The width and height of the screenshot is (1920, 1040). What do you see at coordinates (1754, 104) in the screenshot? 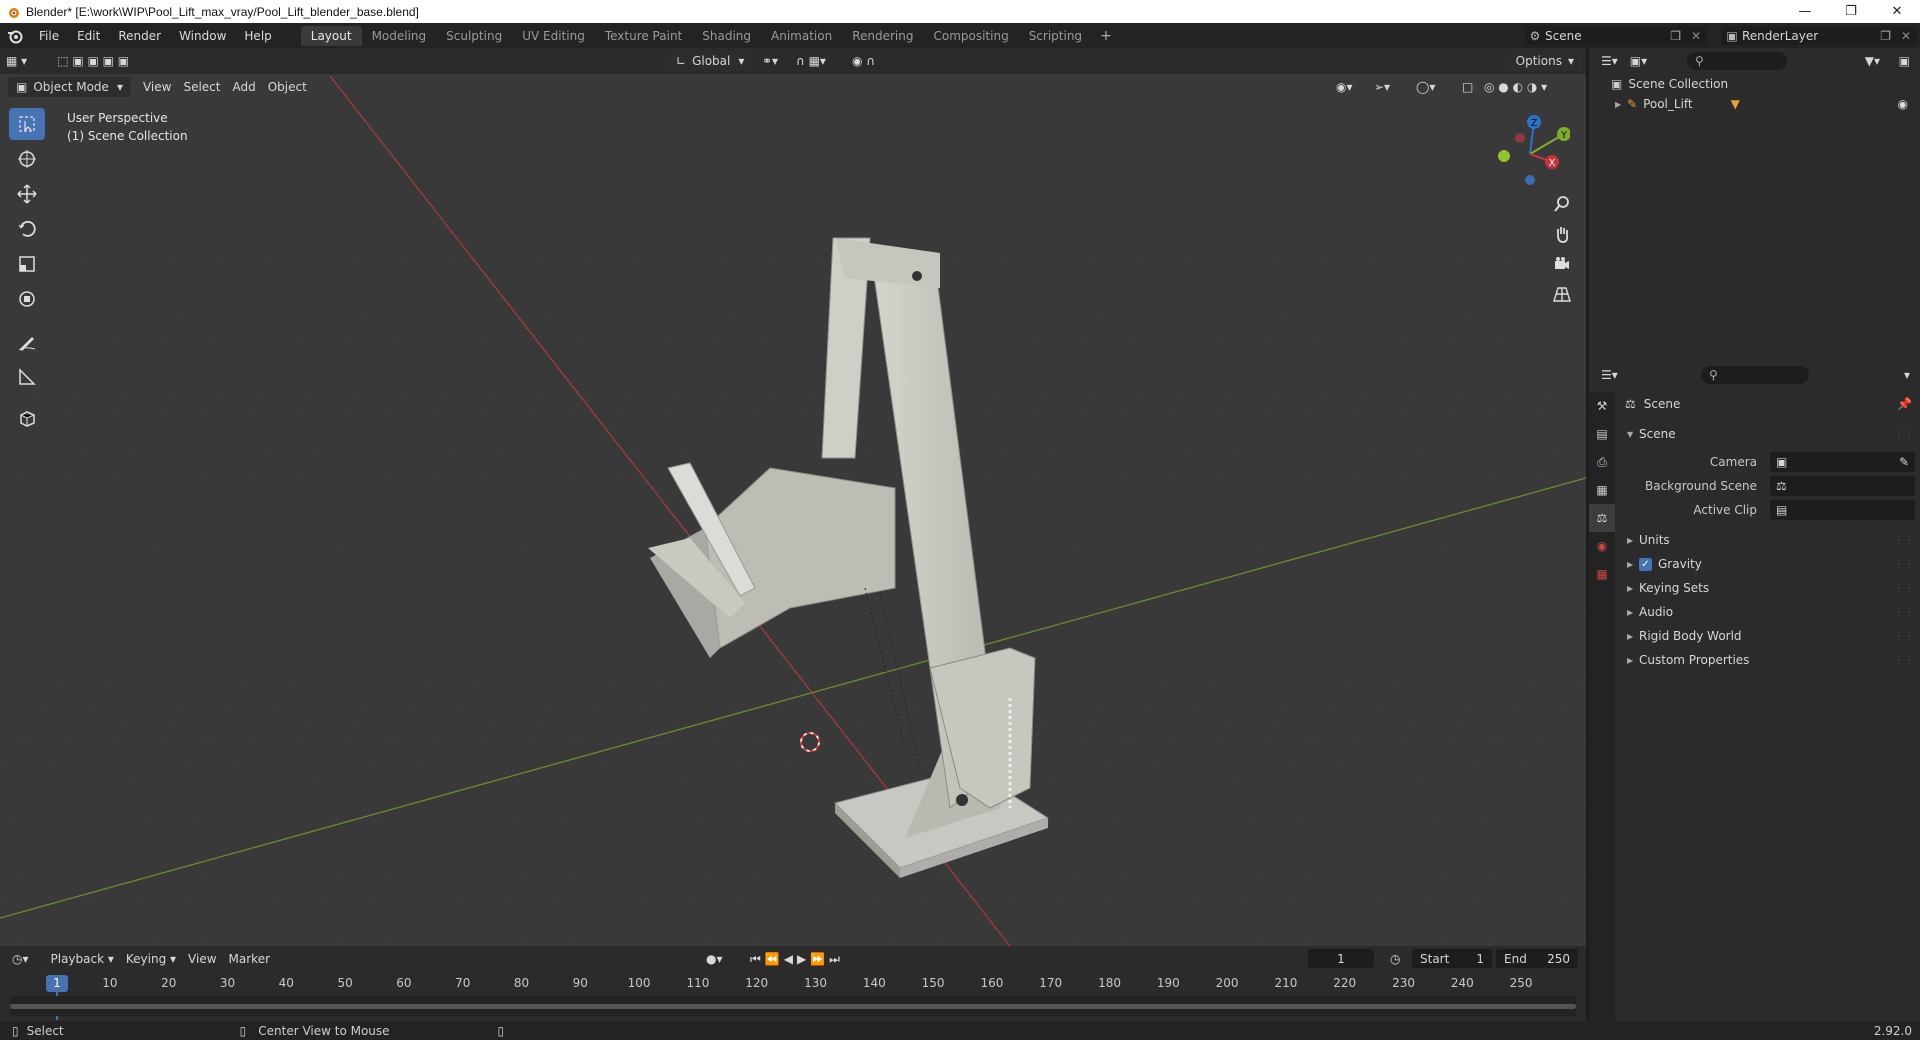
I see `outliner-row-pool-lift: ▶ ✎ Pool_Lift ▼ ◉` at bounding box center [1754, 104].